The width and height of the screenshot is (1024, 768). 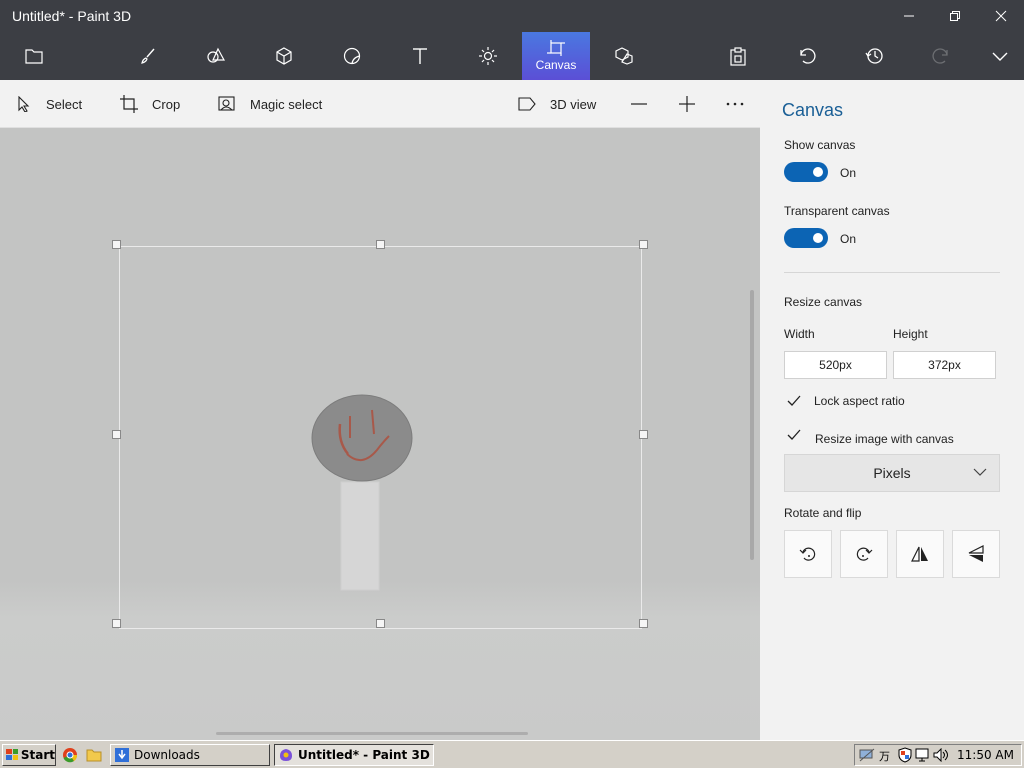 I want to click on vertical-scrollbar, so click(x=752, y=425).